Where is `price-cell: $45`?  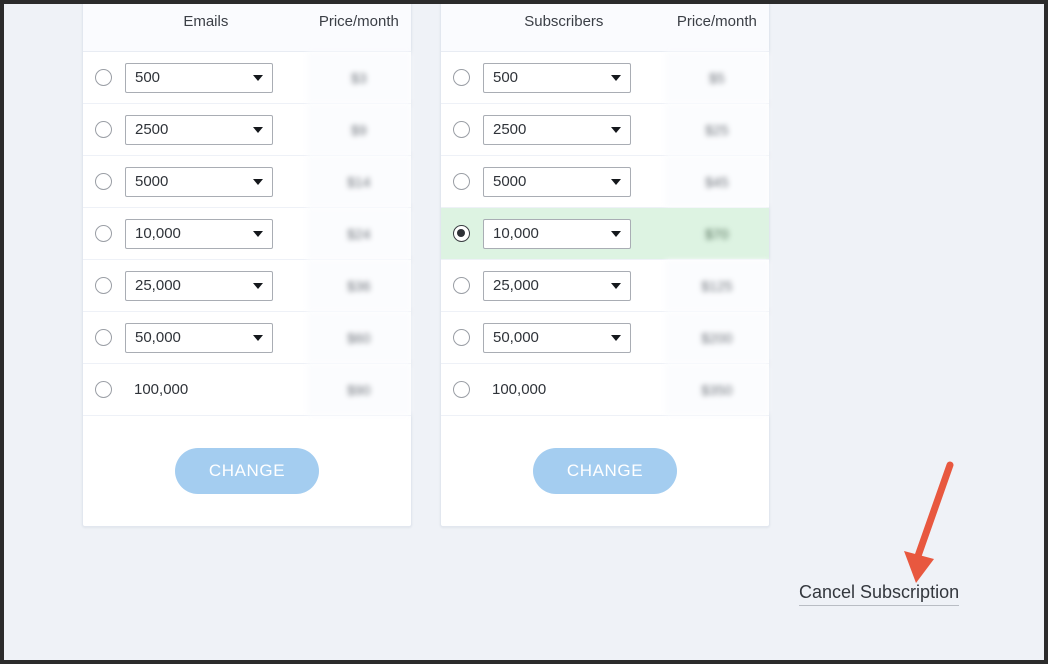
price-cell: $45 is located at coordinates (716, 181).